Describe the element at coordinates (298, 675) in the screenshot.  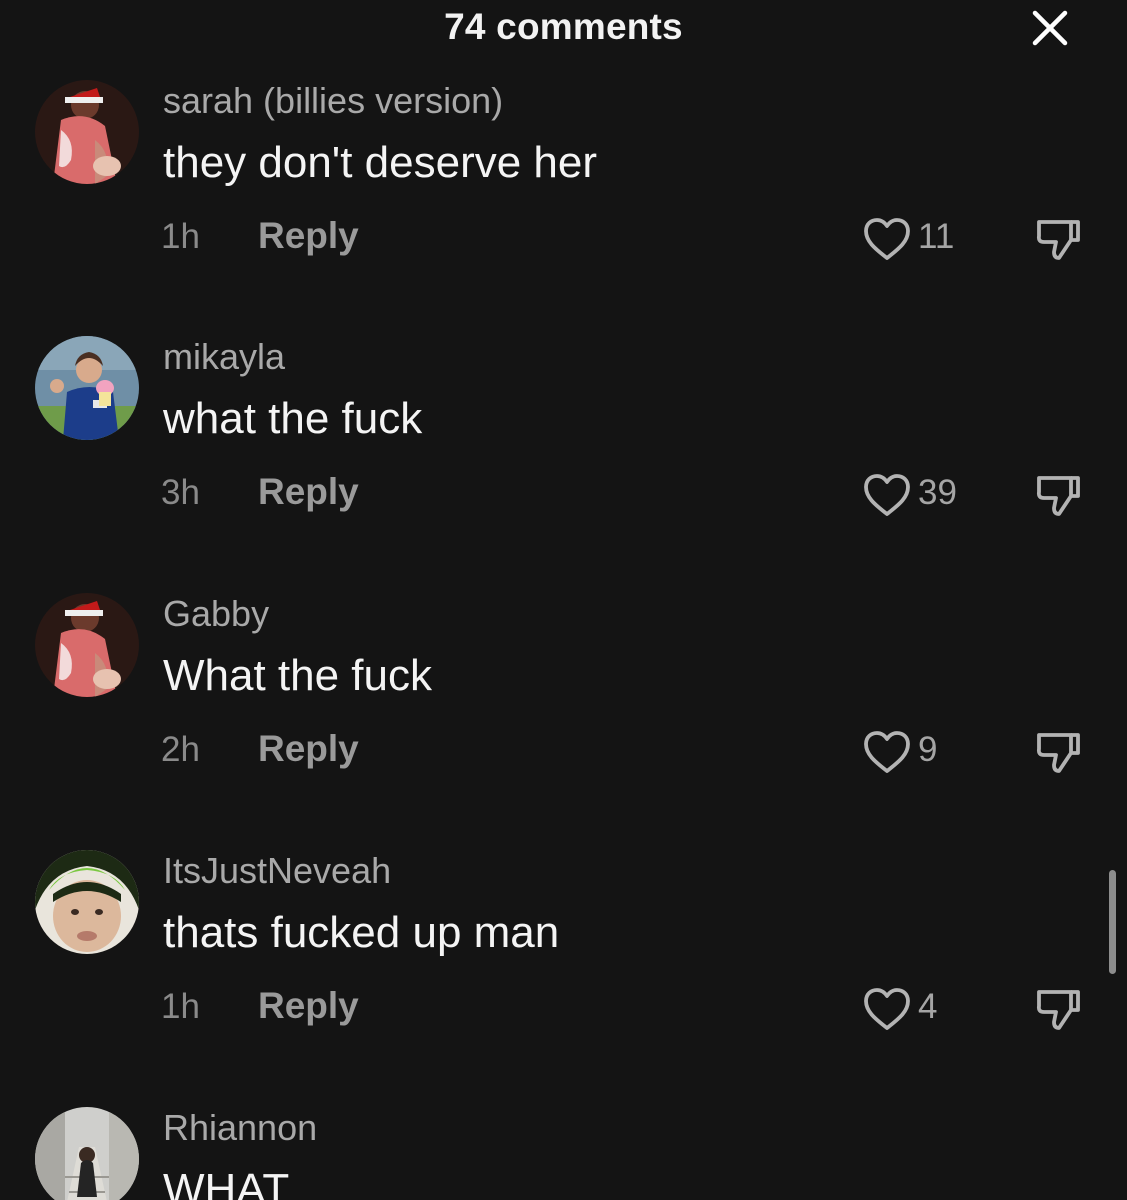
I see `comment-text: What the fuck` at that location.